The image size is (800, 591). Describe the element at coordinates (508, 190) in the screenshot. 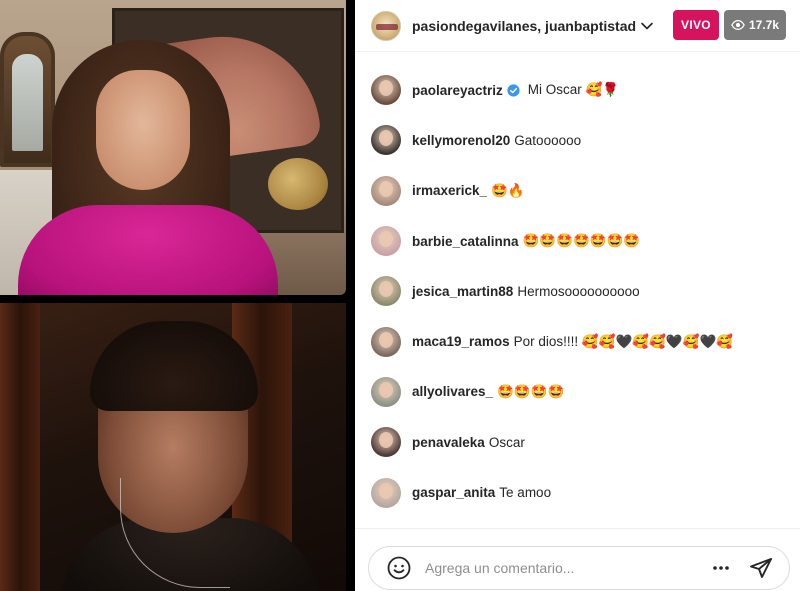

I see `comment-message: 🤩🔥` at that location.